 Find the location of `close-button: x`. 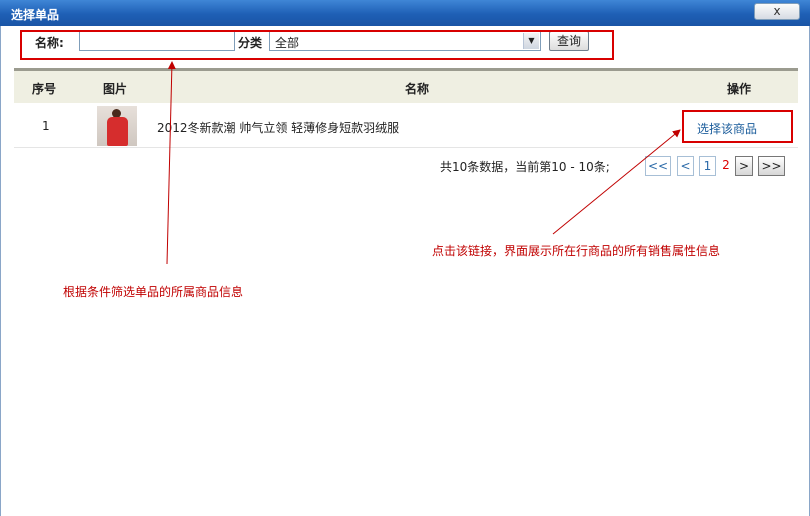

close-button: x is located at coordinates (777, 11).